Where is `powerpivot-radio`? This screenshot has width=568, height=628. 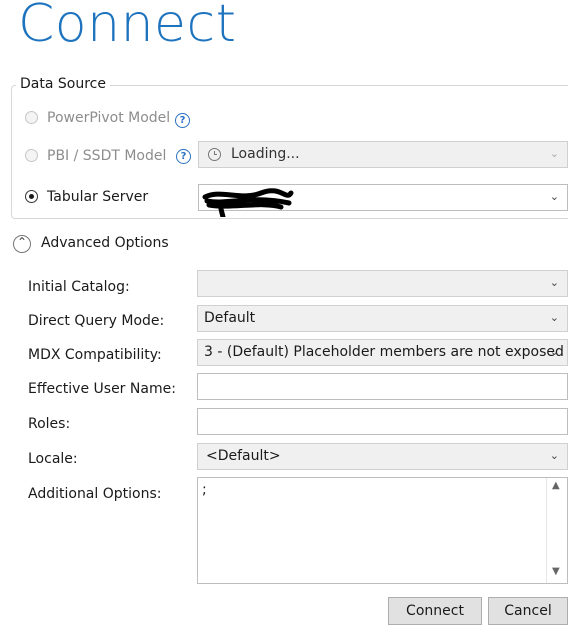 powerpivot-radio is located at coordinates (31, 117).